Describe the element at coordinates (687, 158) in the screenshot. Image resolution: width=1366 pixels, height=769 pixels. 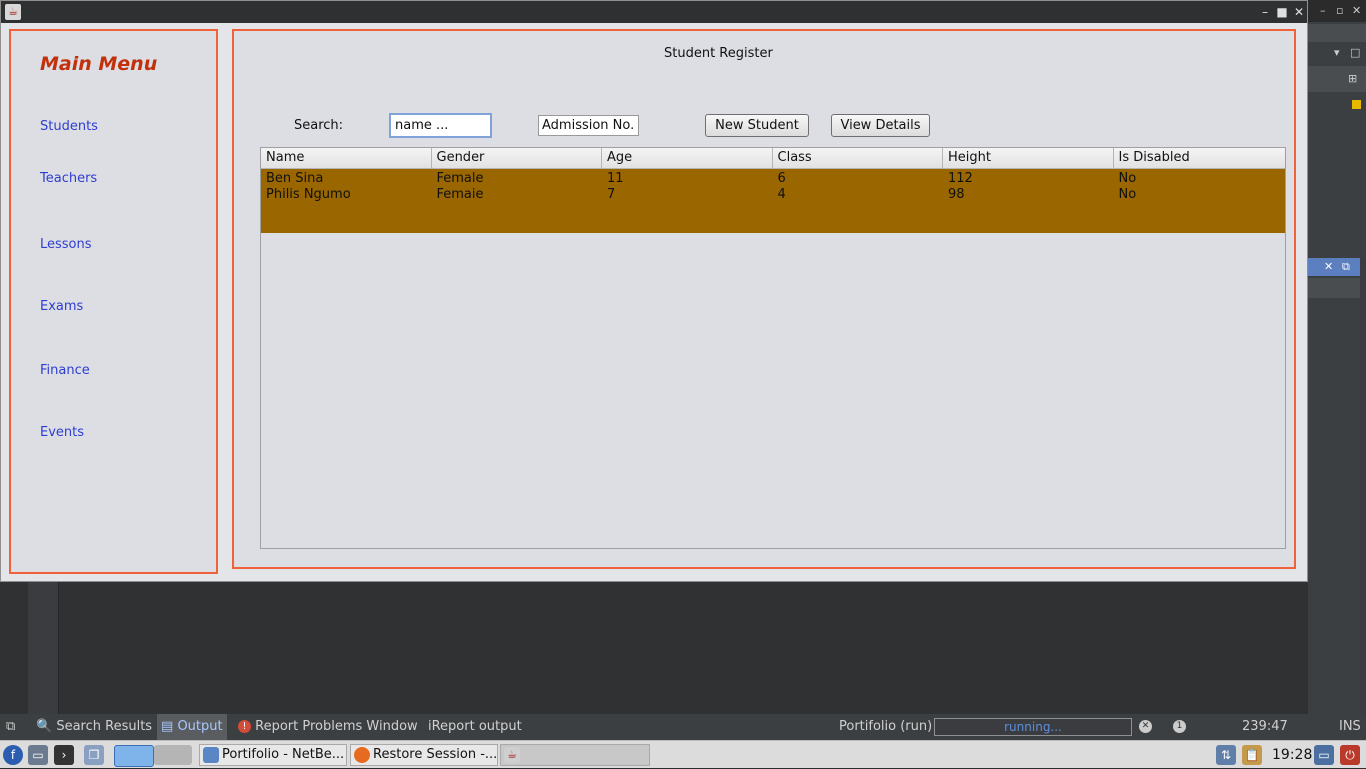
I see `column-header-age: Age` at that location.